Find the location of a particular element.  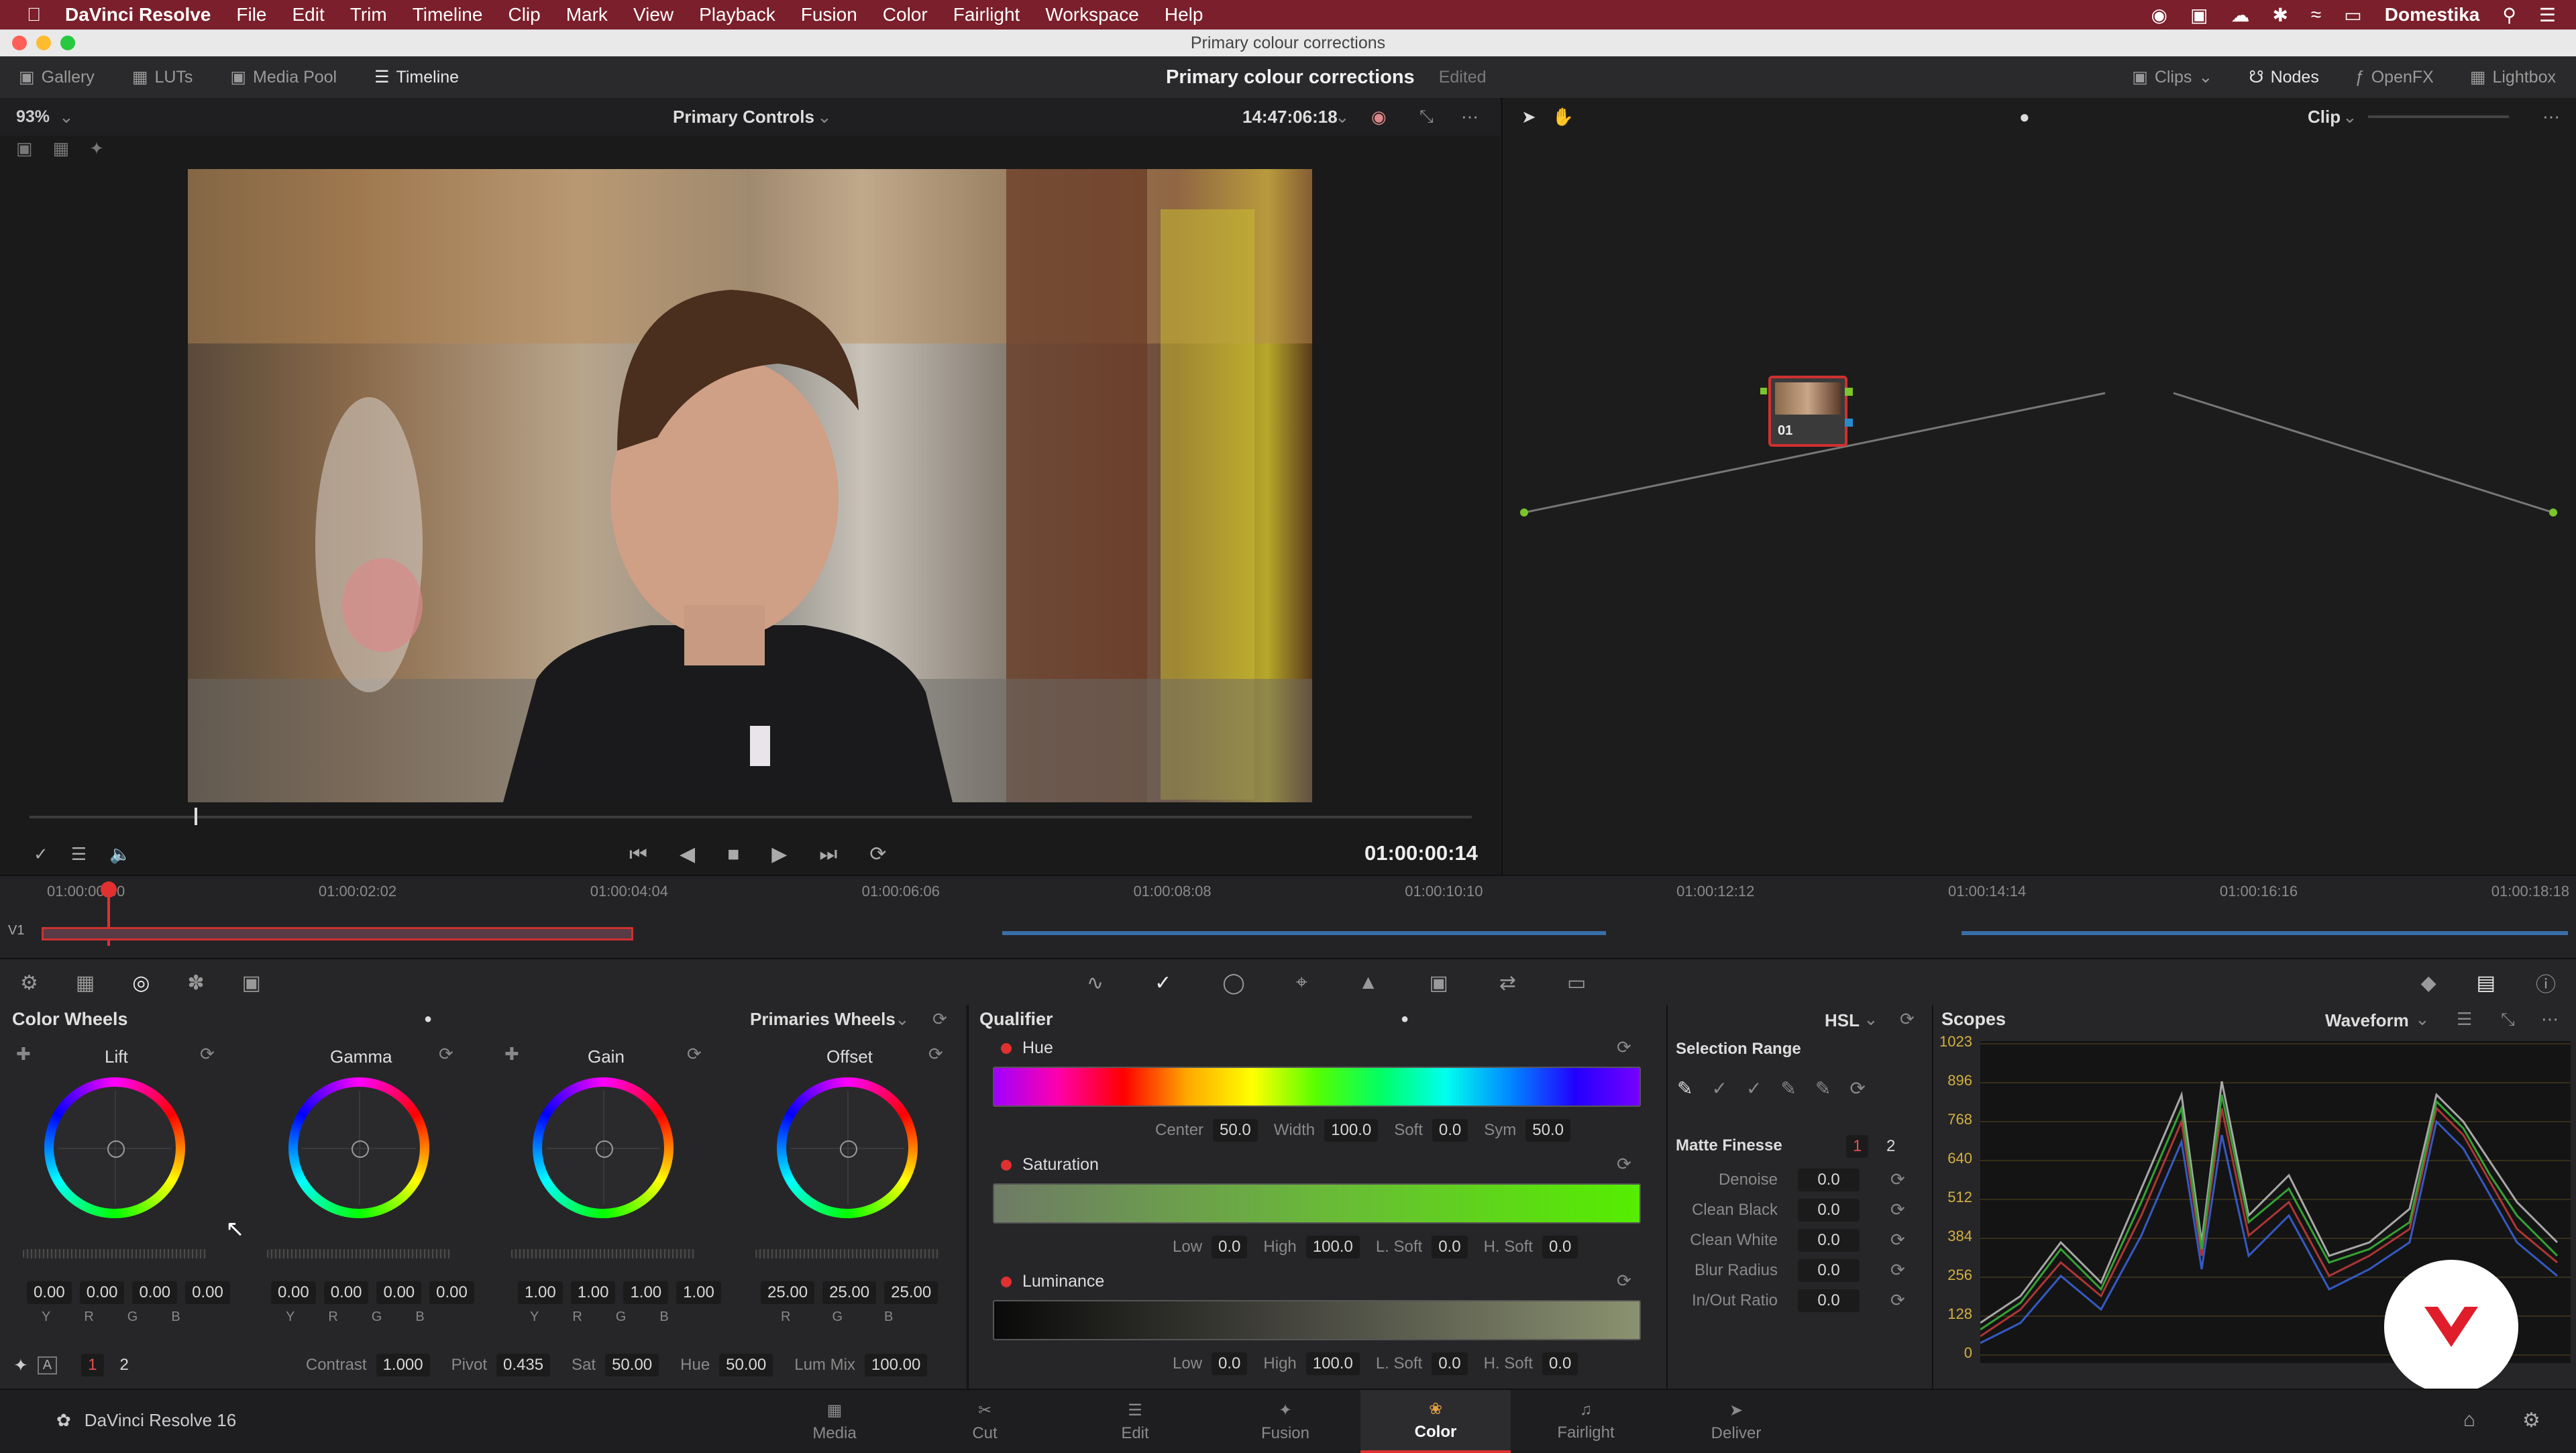

offset-master-slider is located at coordinates (847, 1253).